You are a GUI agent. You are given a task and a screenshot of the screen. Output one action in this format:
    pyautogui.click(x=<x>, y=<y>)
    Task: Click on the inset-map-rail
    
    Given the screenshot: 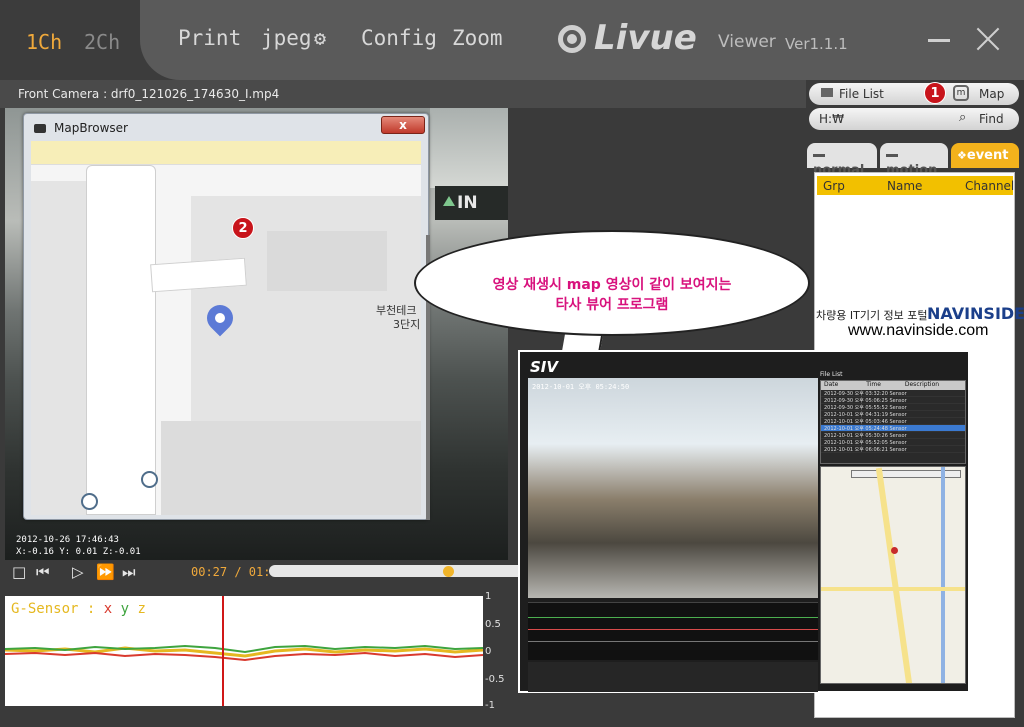 What is the action you would take?
    pyautogui.click(x=943, y=575)
    